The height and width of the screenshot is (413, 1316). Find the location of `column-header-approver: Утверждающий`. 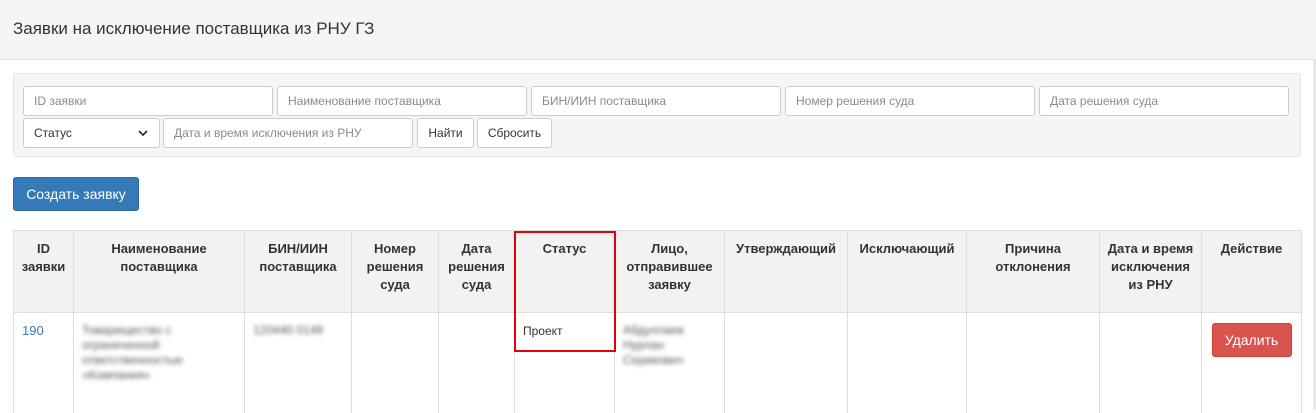

column-header-approver: Утверждающий is located at coordinates (786, 271).